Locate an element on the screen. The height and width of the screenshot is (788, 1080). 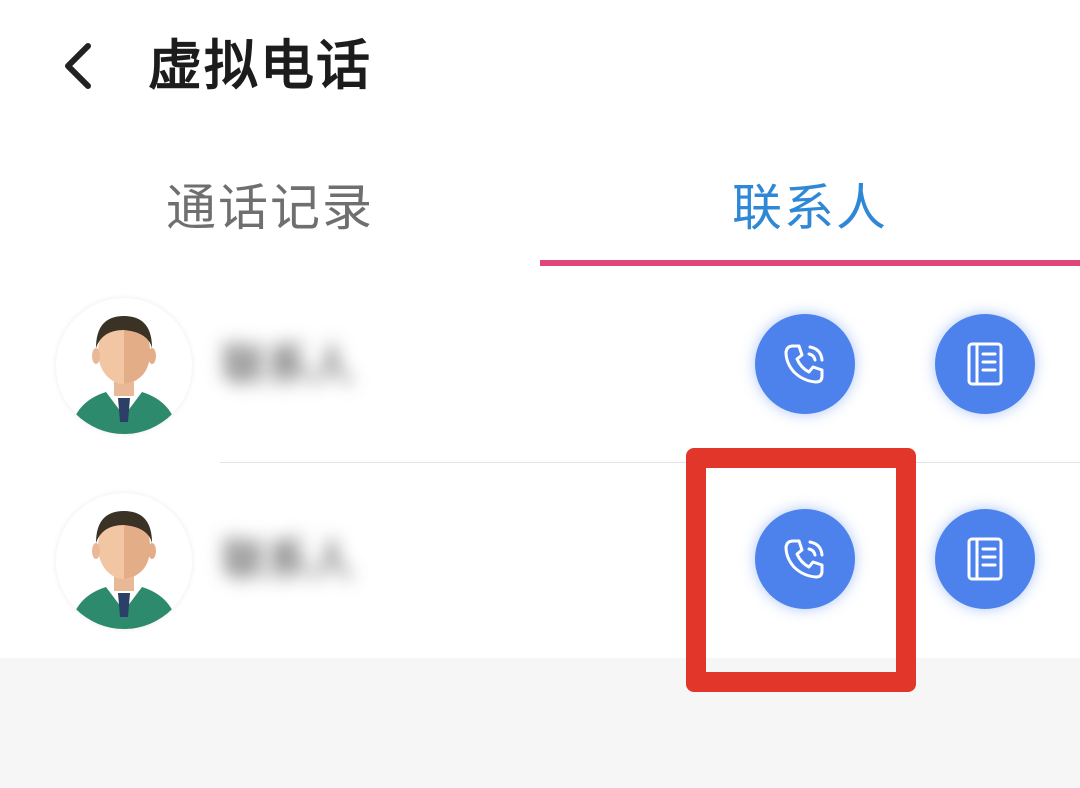
tab-call-history: 通话记录 is located at coordinates (270, 209).